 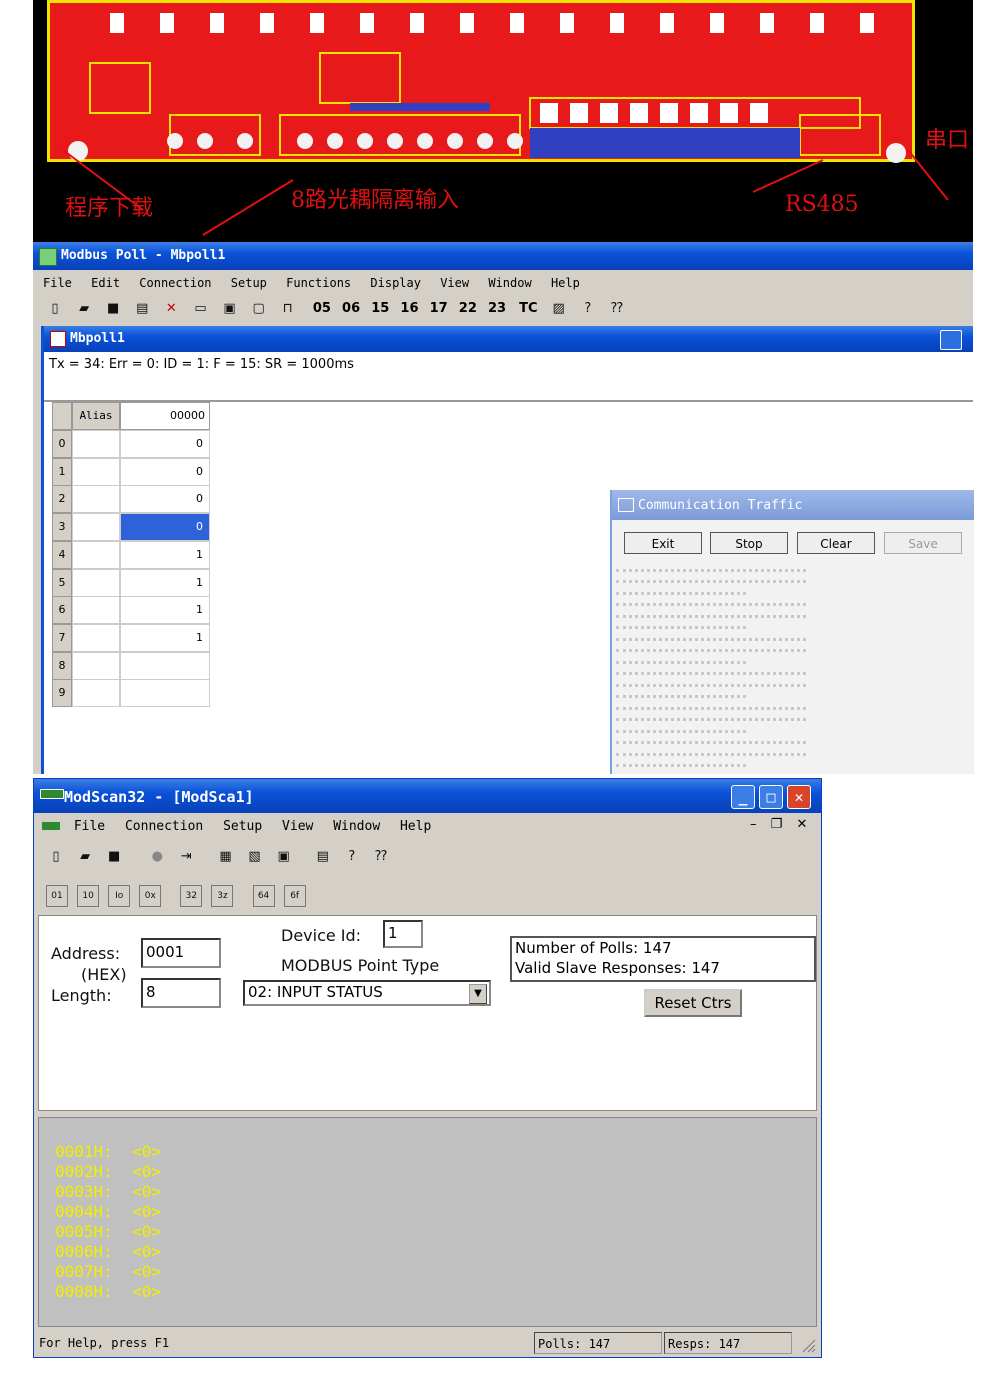 What do you see at coordinates (105, 283) in the screenshot?
I see `menu-edit: Edit` at bounding box center [105, 283].